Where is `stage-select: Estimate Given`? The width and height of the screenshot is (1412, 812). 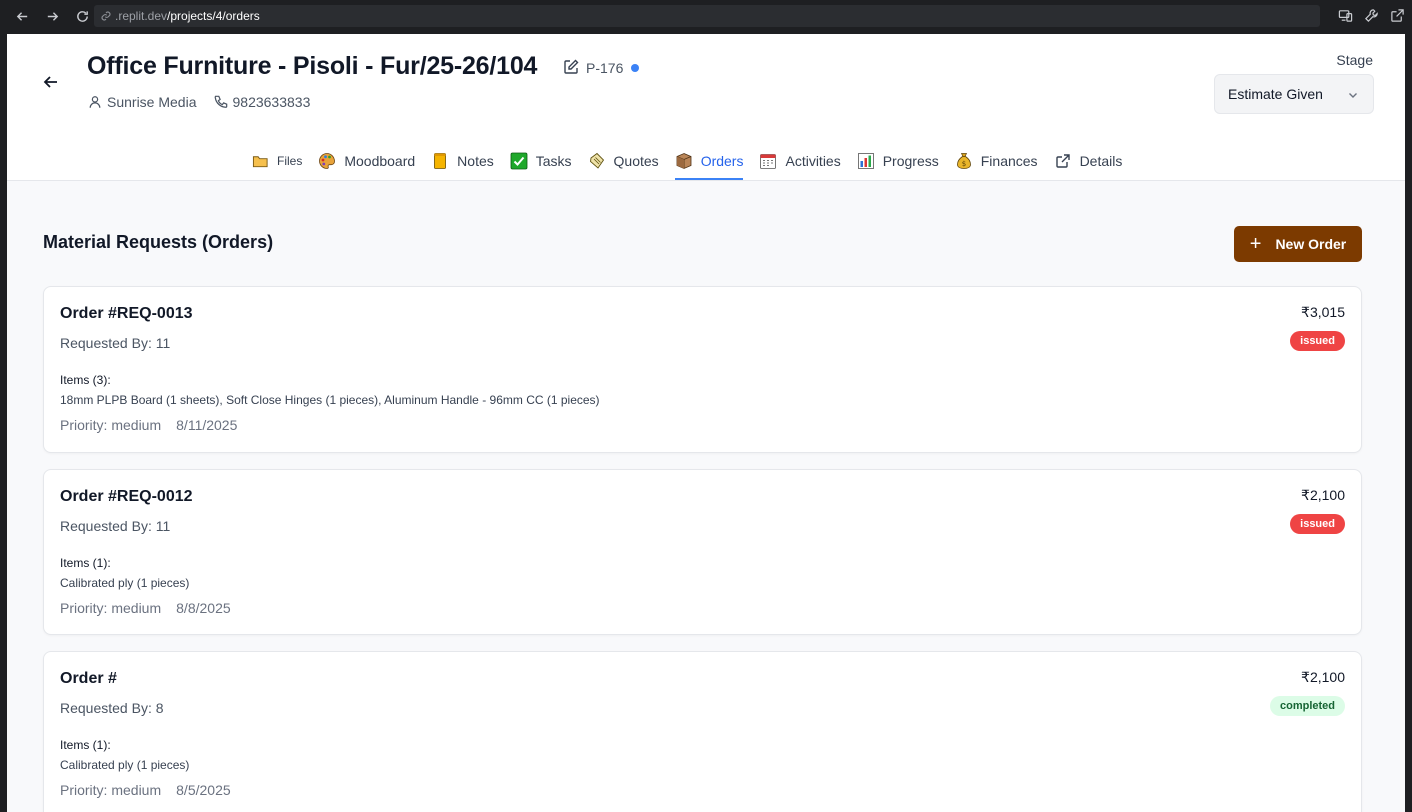 stage-select: Estimate Given is located at coordinates (1294, 94).